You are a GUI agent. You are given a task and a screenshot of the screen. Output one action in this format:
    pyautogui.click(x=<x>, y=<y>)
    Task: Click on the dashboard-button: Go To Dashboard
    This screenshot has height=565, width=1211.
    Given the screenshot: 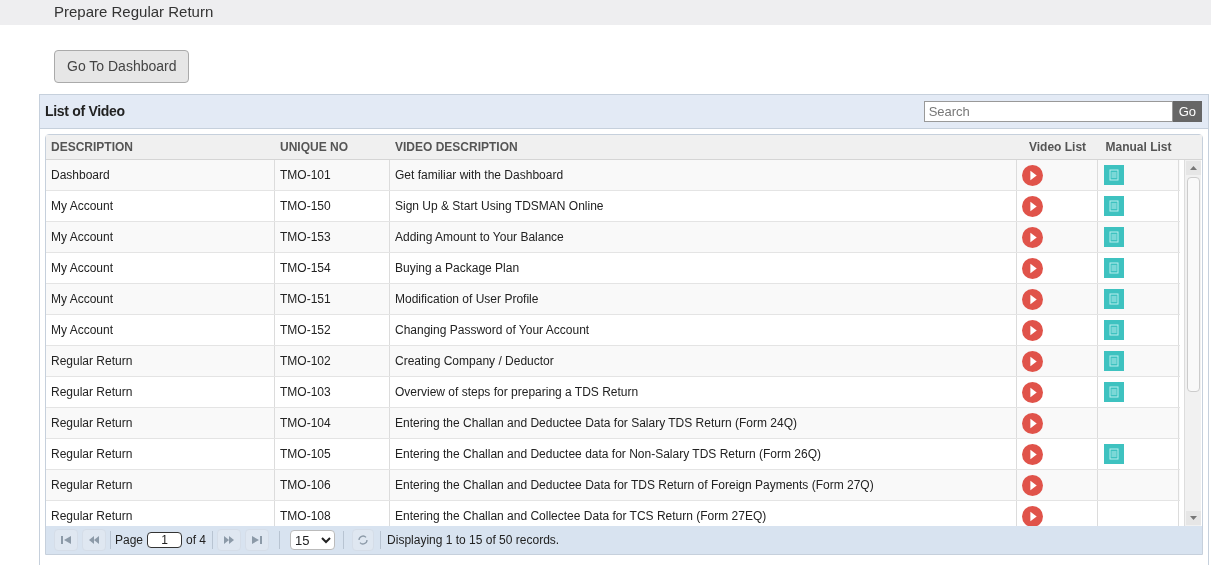 What is the action you would take?
    pyautogui.click(x=122, y=66)
    